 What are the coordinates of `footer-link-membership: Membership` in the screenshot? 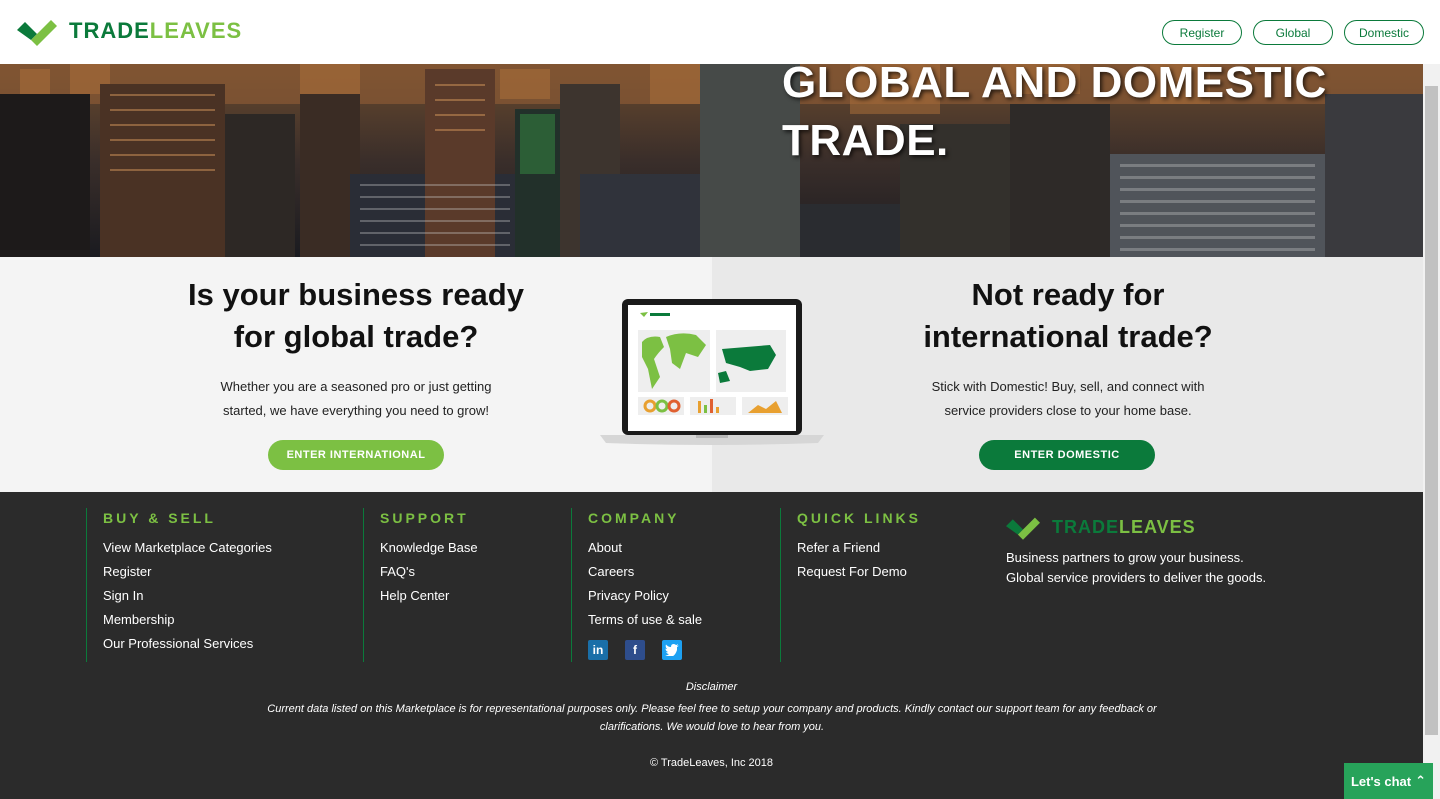 It's located at (233, 620).